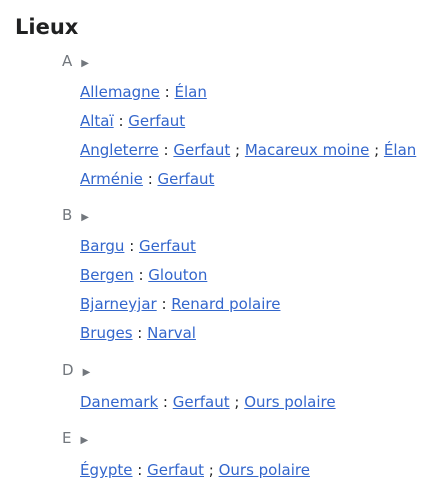 This screenshot has width=426, height=492. Describe the element at coordinates (144, 275) in the screenshot. I see `list-item: Bergen : Glouton` at that location.